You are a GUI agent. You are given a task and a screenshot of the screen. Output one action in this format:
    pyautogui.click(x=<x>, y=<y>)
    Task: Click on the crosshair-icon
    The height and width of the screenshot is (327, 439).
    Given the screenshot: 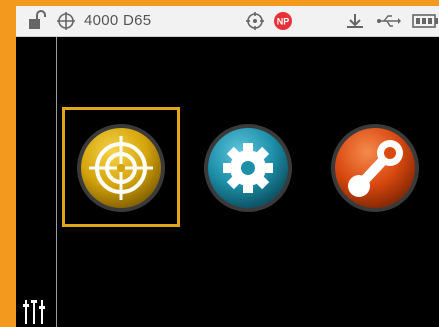 What is the action you would take?
    pyautogui.click(x=66, y=21)
    